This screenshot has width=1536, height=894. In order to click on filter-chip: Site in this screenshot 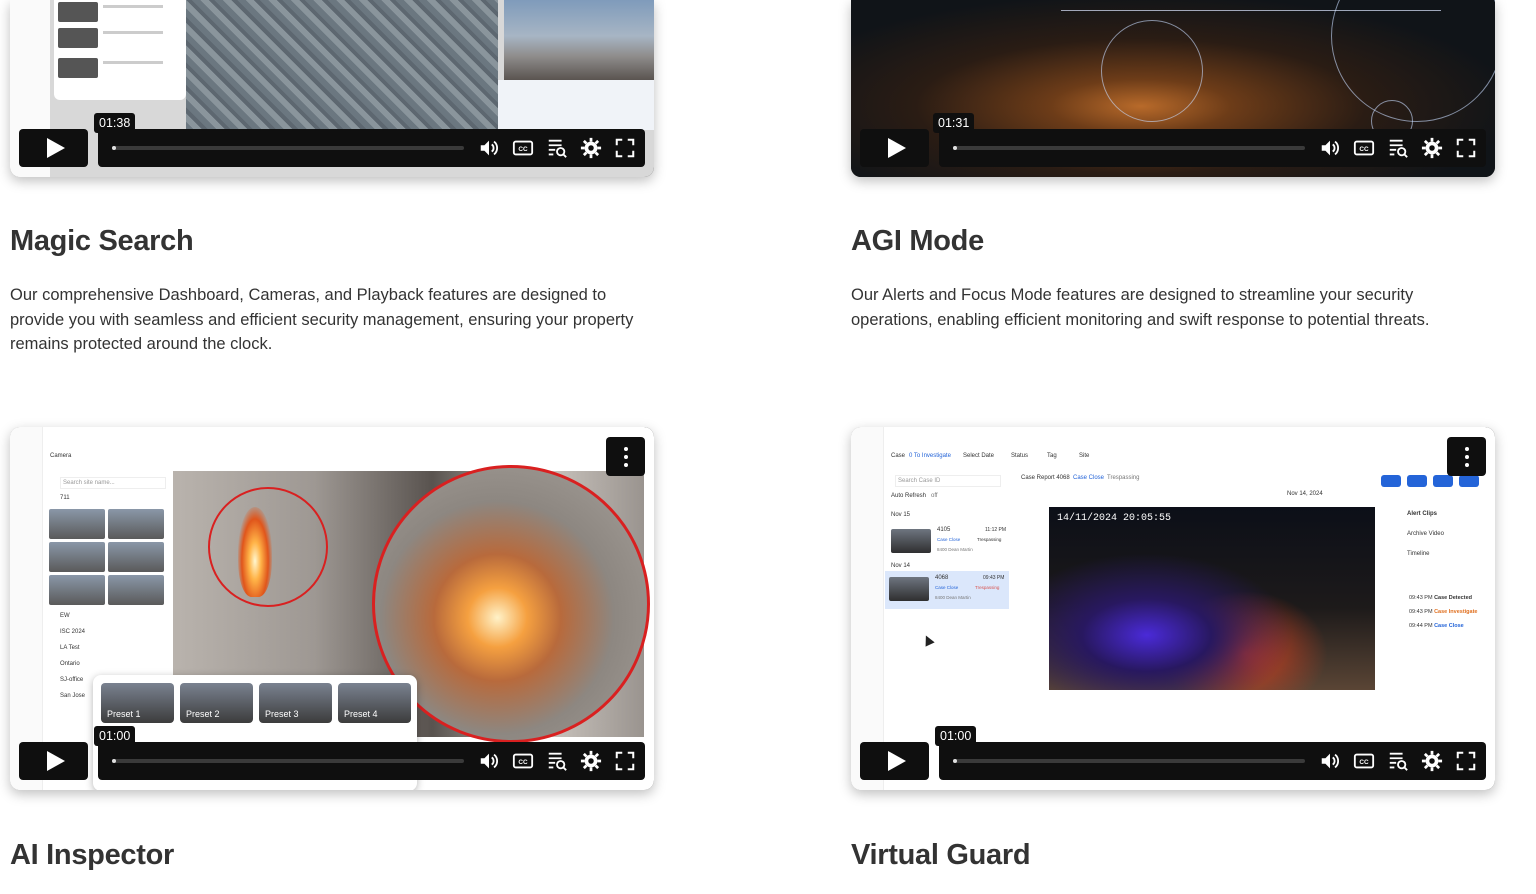, I will do `click(1084, 456)`.